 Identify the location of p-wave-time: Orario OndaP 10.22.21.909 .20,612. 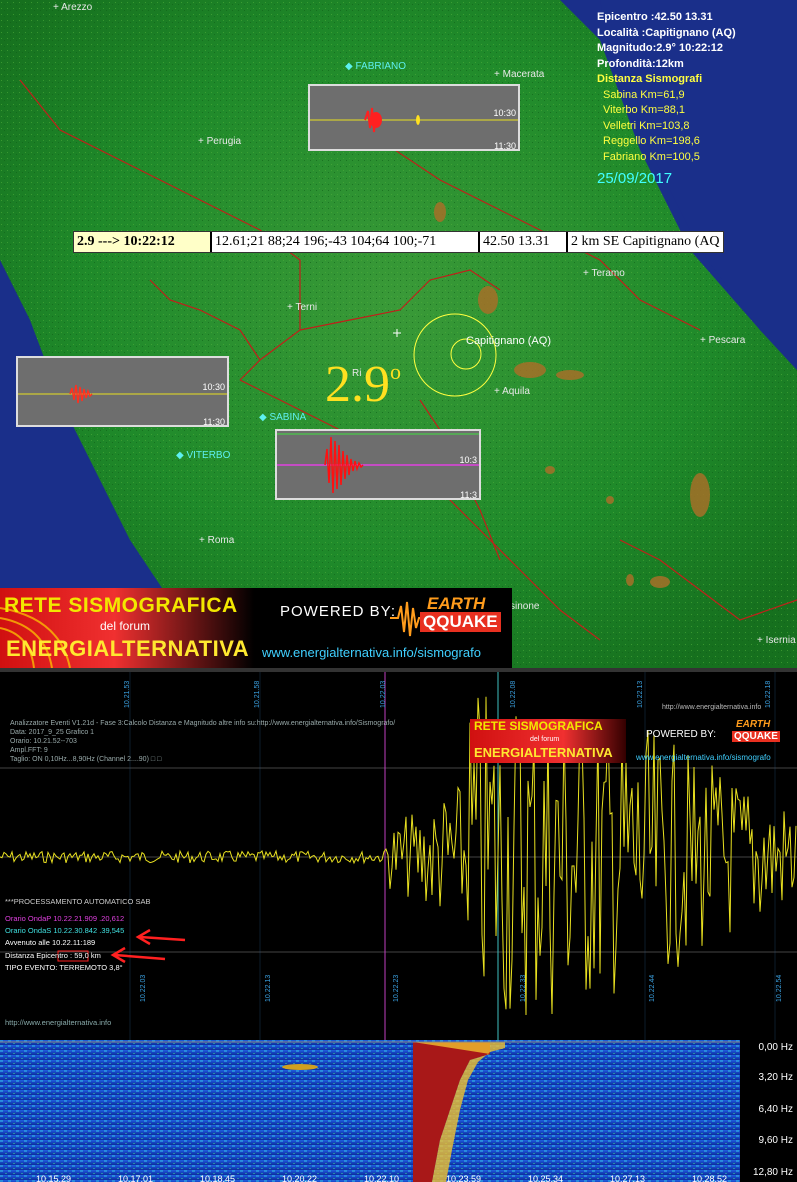
(65, 918).